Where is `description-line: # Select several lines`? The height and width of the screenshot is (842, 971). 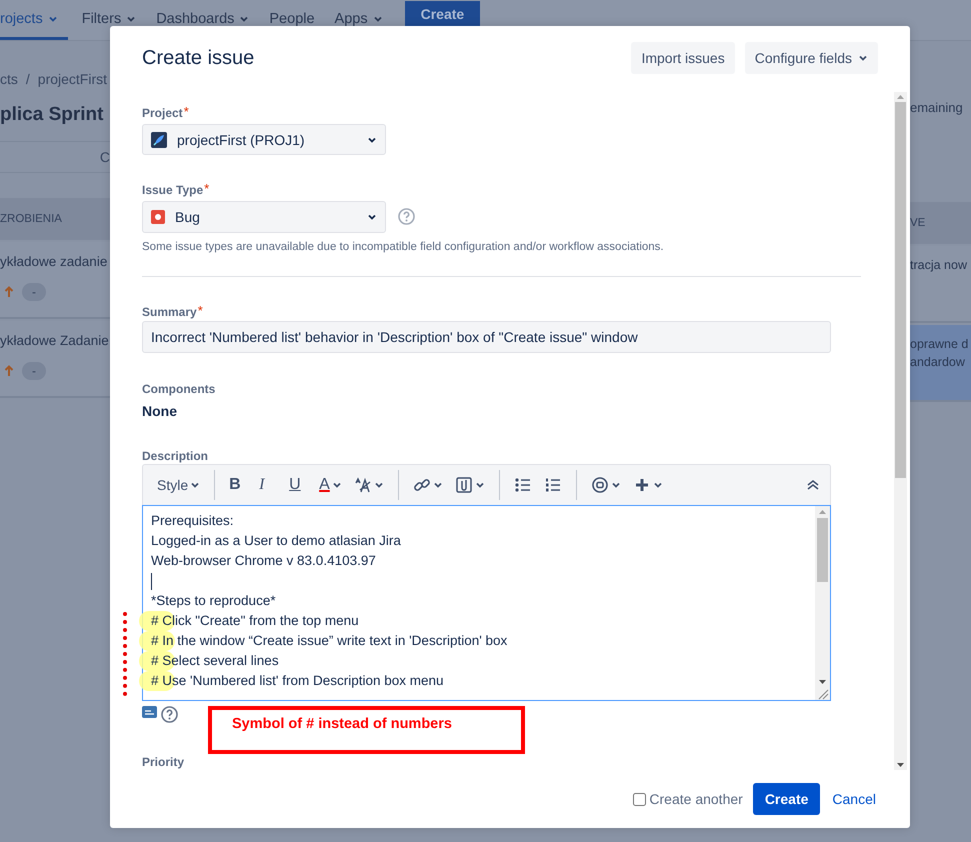 description-line: # Select several lines is located at coordinates (215, 660).